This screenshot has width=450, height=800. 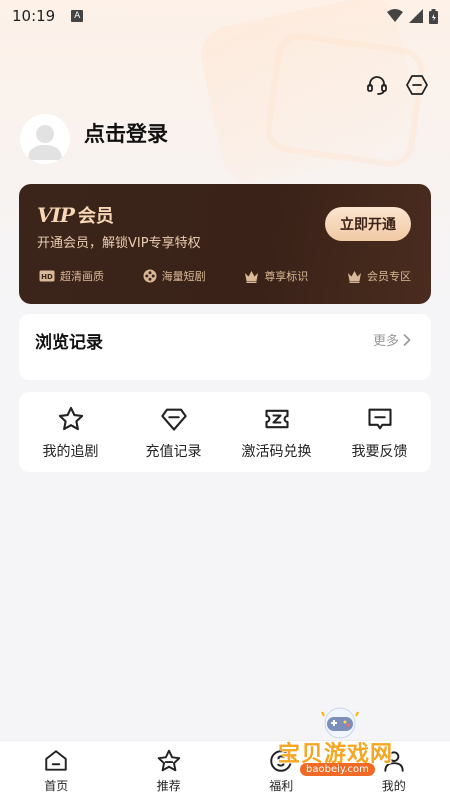 I want to click on vip-title: VIP 会员, so click(x=75, y=215).